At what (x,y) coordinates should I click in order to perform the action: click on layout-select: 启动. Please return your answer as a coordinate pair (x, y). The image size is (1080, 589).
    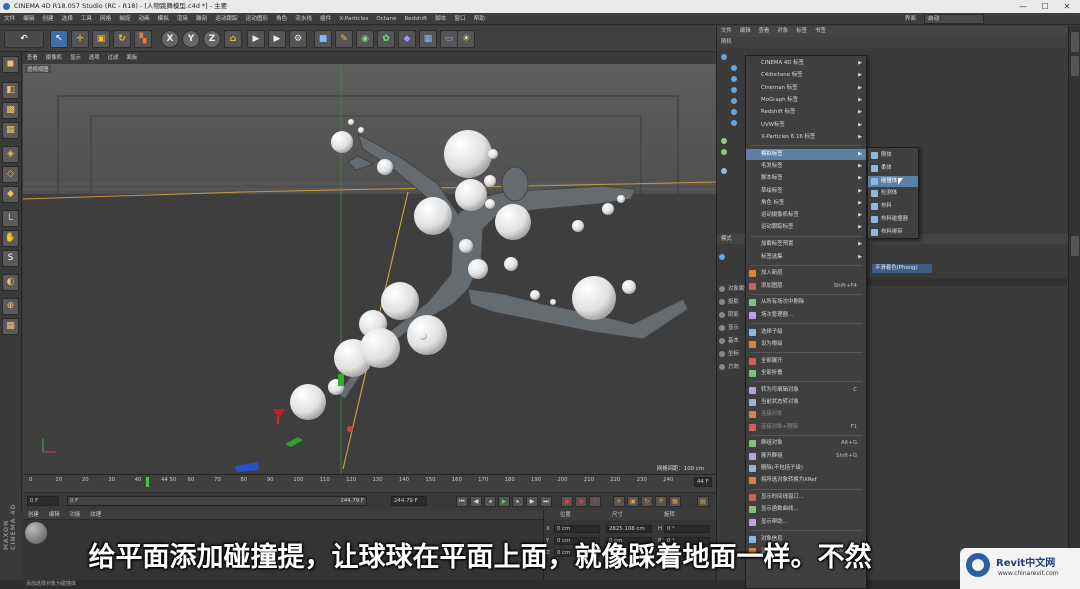
    Looking at the image, I should click on (954, 19).